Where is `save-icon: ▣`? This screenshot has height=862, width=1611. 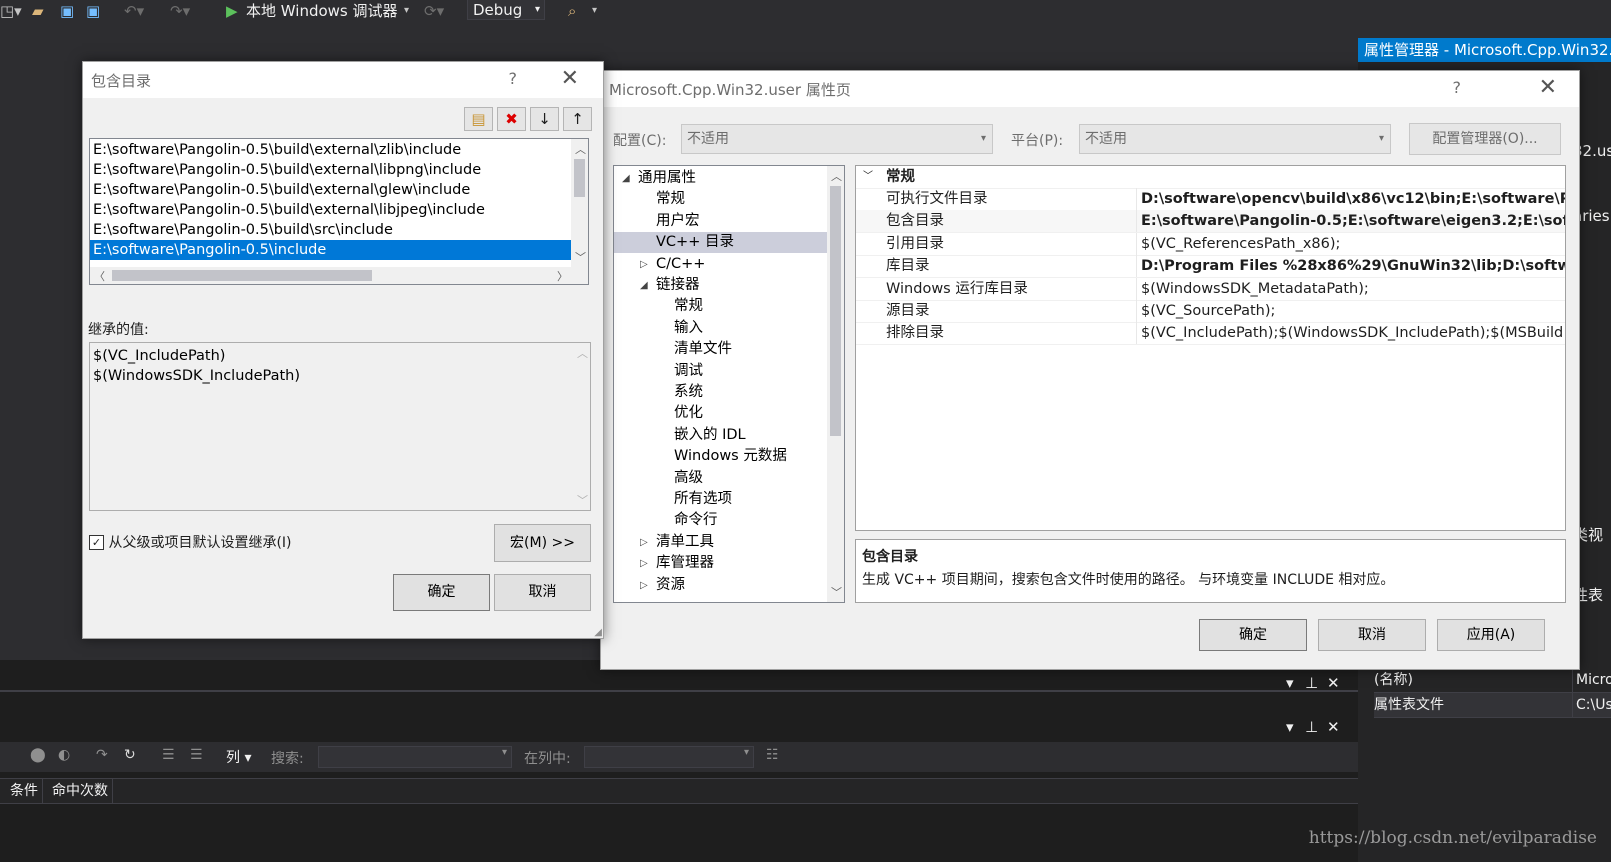 save-icon: ▣ is located at coordinates (67, 11).